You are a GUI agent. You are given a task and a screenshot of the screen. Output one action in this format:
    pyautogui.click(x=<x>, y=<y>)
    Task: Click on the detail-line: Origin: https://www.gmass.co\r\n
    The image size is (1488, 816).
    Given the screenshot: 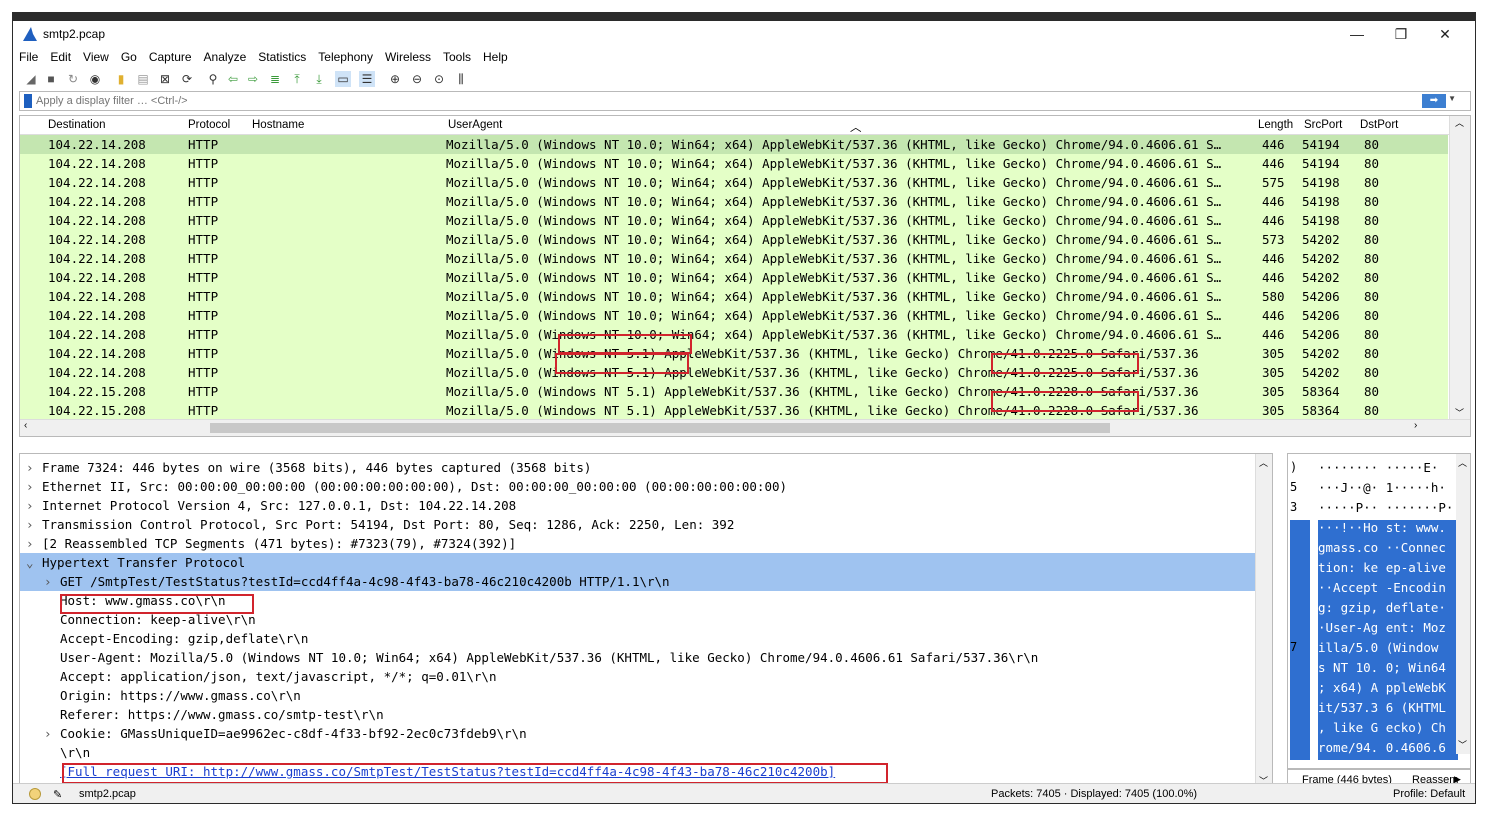 What is the action you would take?
    pyautogui.click(x=638, y=695)
    